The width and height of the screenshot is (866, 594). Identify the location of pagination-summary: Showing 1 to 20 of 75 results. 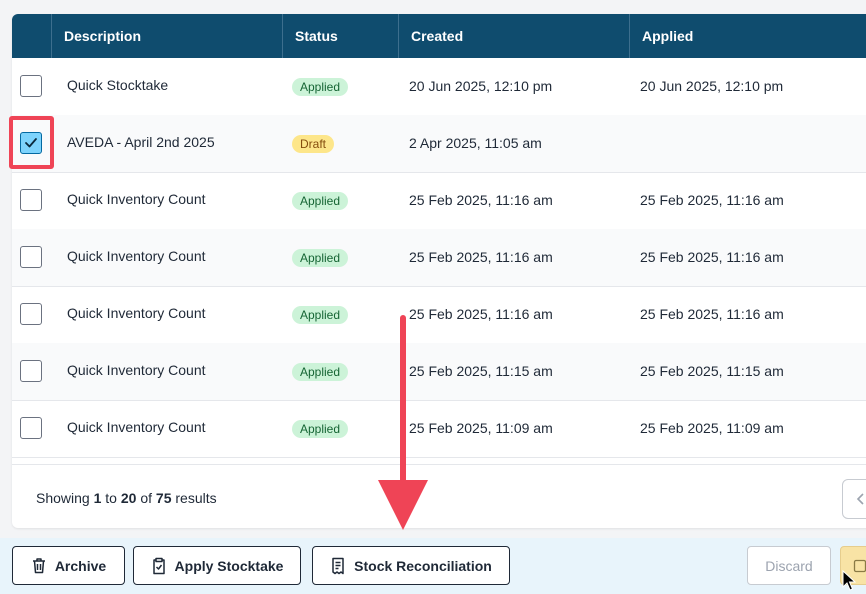
(126, 498).